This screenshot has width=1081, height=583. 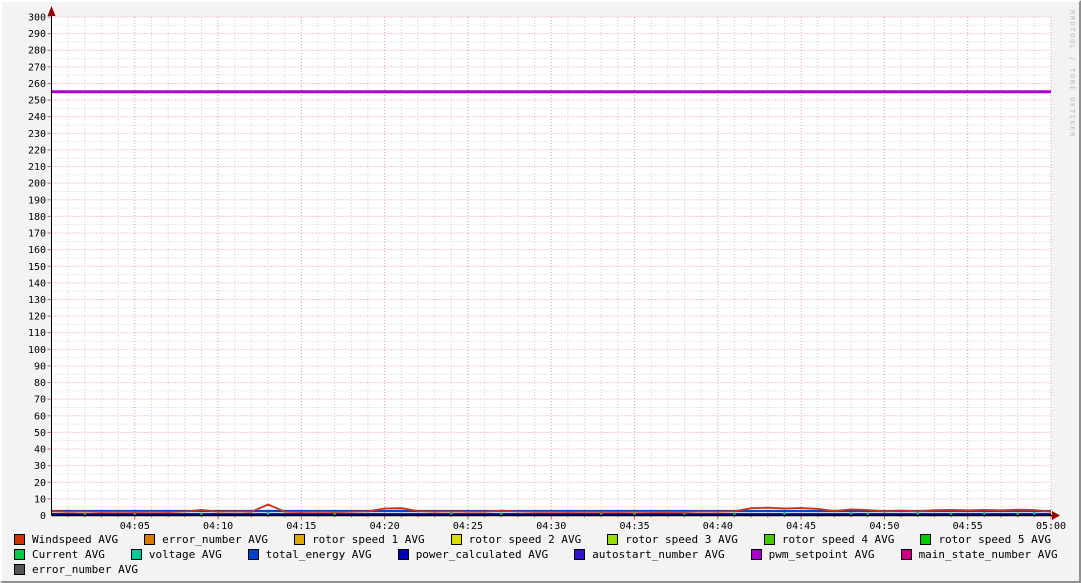 What do you see at coordinates (1051, 526) in the screenshot?
I see `svg-text: 05:00` at bounding box center [1051, 526].